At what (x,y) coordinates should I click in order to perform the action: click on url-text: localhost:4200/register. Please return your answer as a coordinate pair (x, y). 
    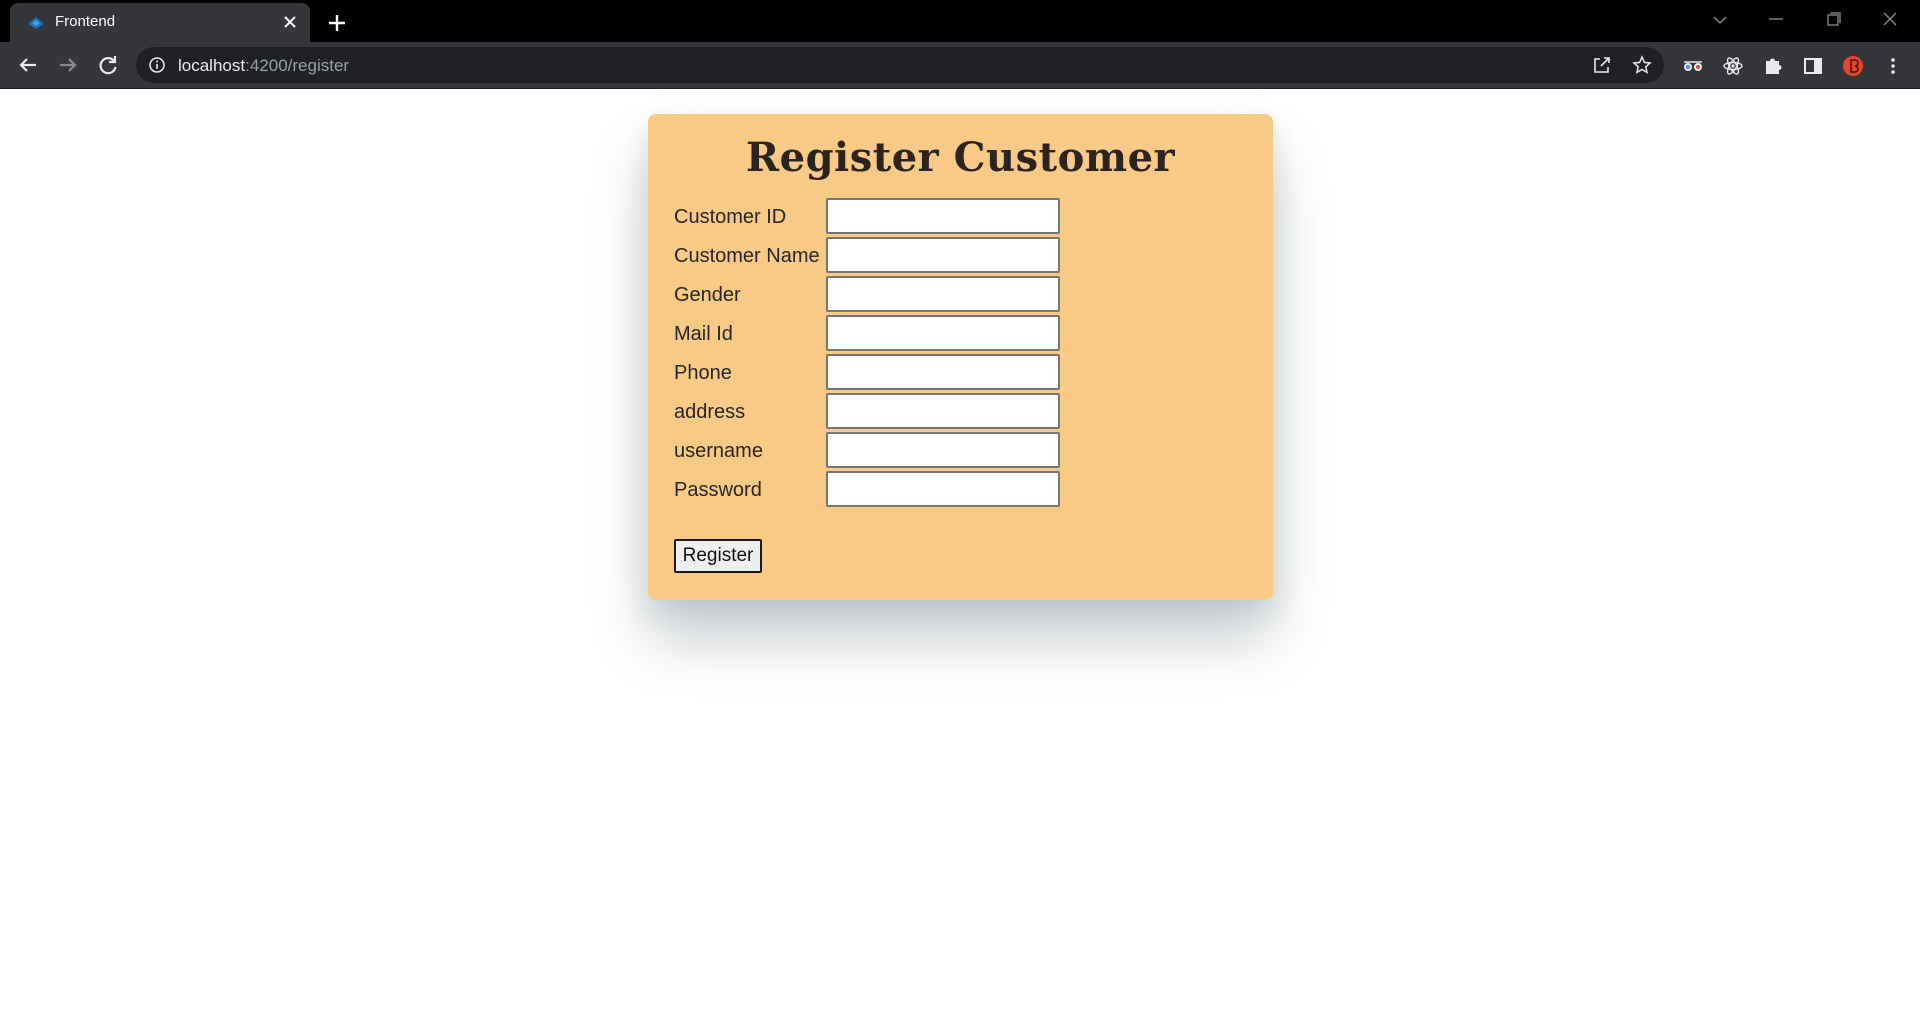
    Looking at the image, I should click on (263, 66).